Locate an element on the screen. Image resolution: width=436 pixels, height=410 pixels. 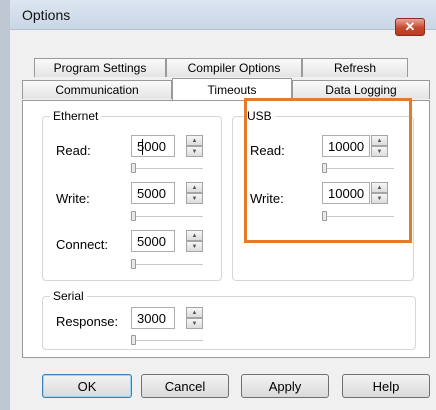
cancel-button-label: Cancel is located at coordinates (185, 386).